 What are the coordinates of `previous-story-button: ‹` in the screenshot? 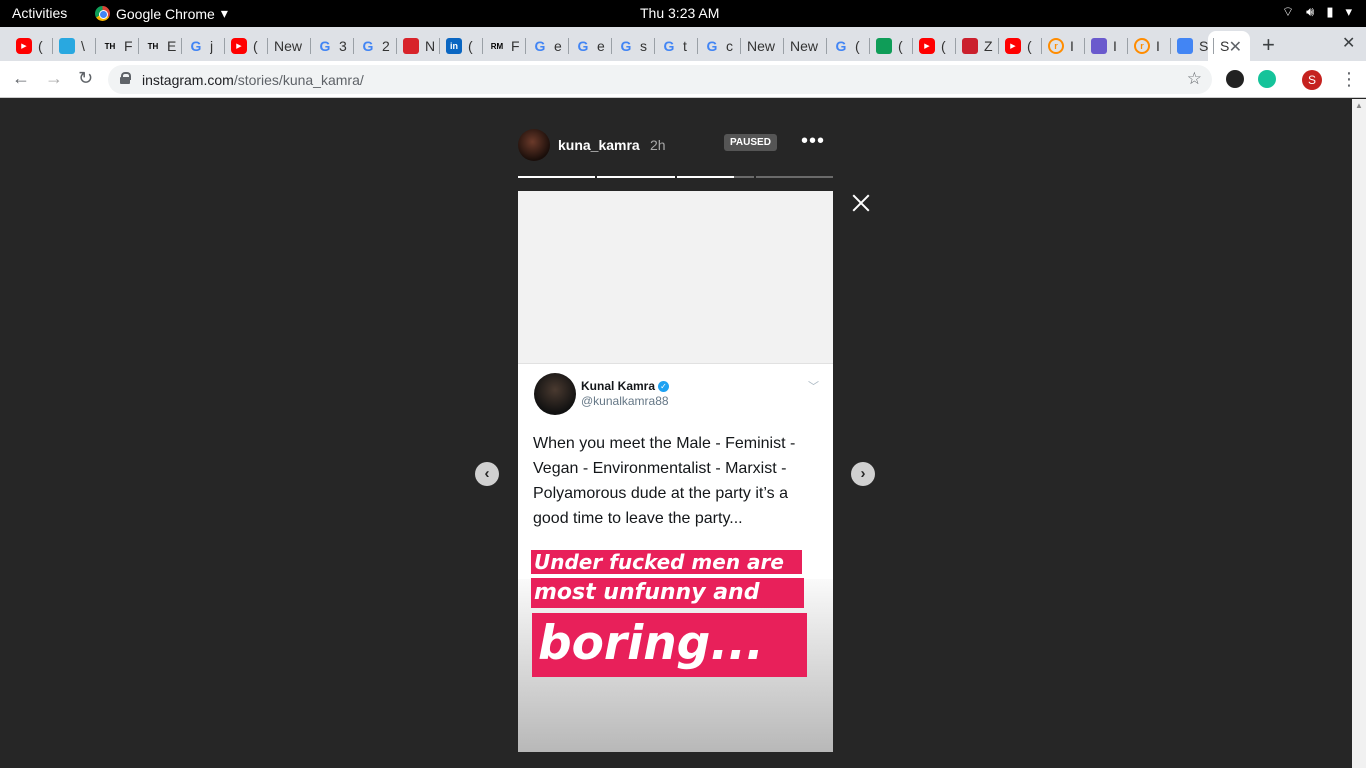 It's located at (487, 474).